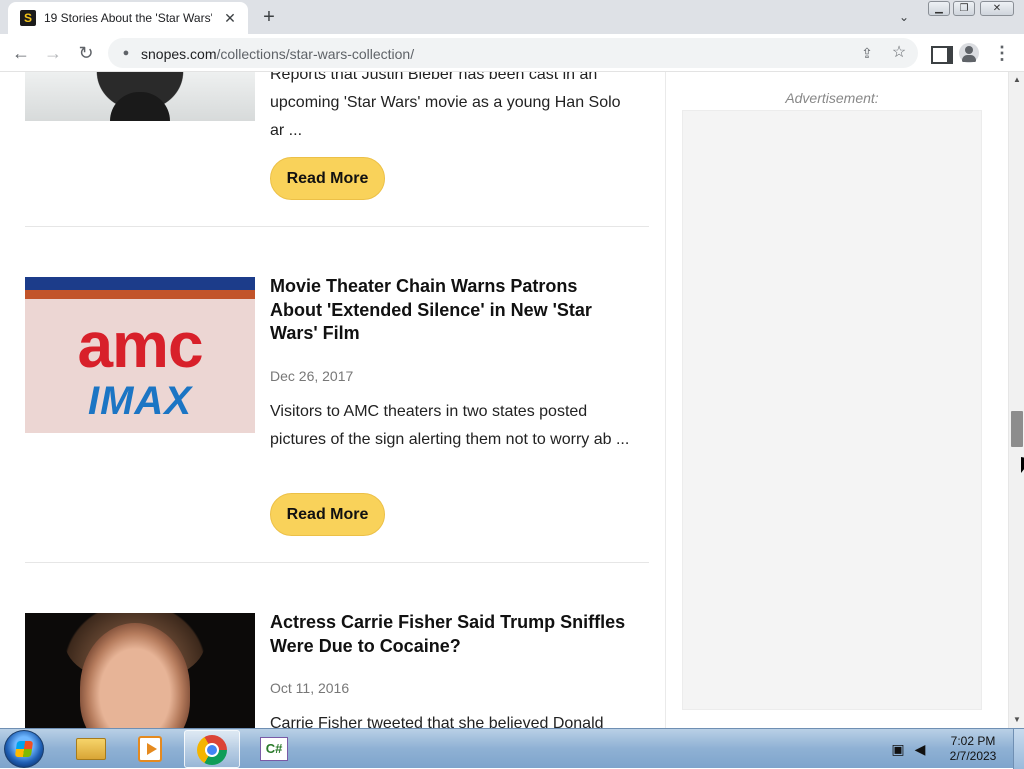  What do you see at coordinates (973, 741) in the screenshot?
I see `clock-time: 7:02 PM` at bounding box center [973, 741].